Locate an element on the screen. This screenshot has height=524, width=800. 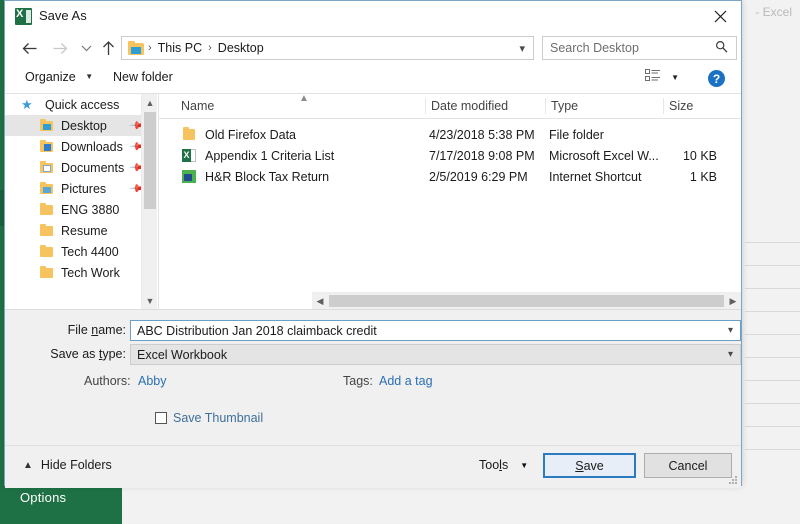
authors-value: Abby is located at coordinates (152, 381).